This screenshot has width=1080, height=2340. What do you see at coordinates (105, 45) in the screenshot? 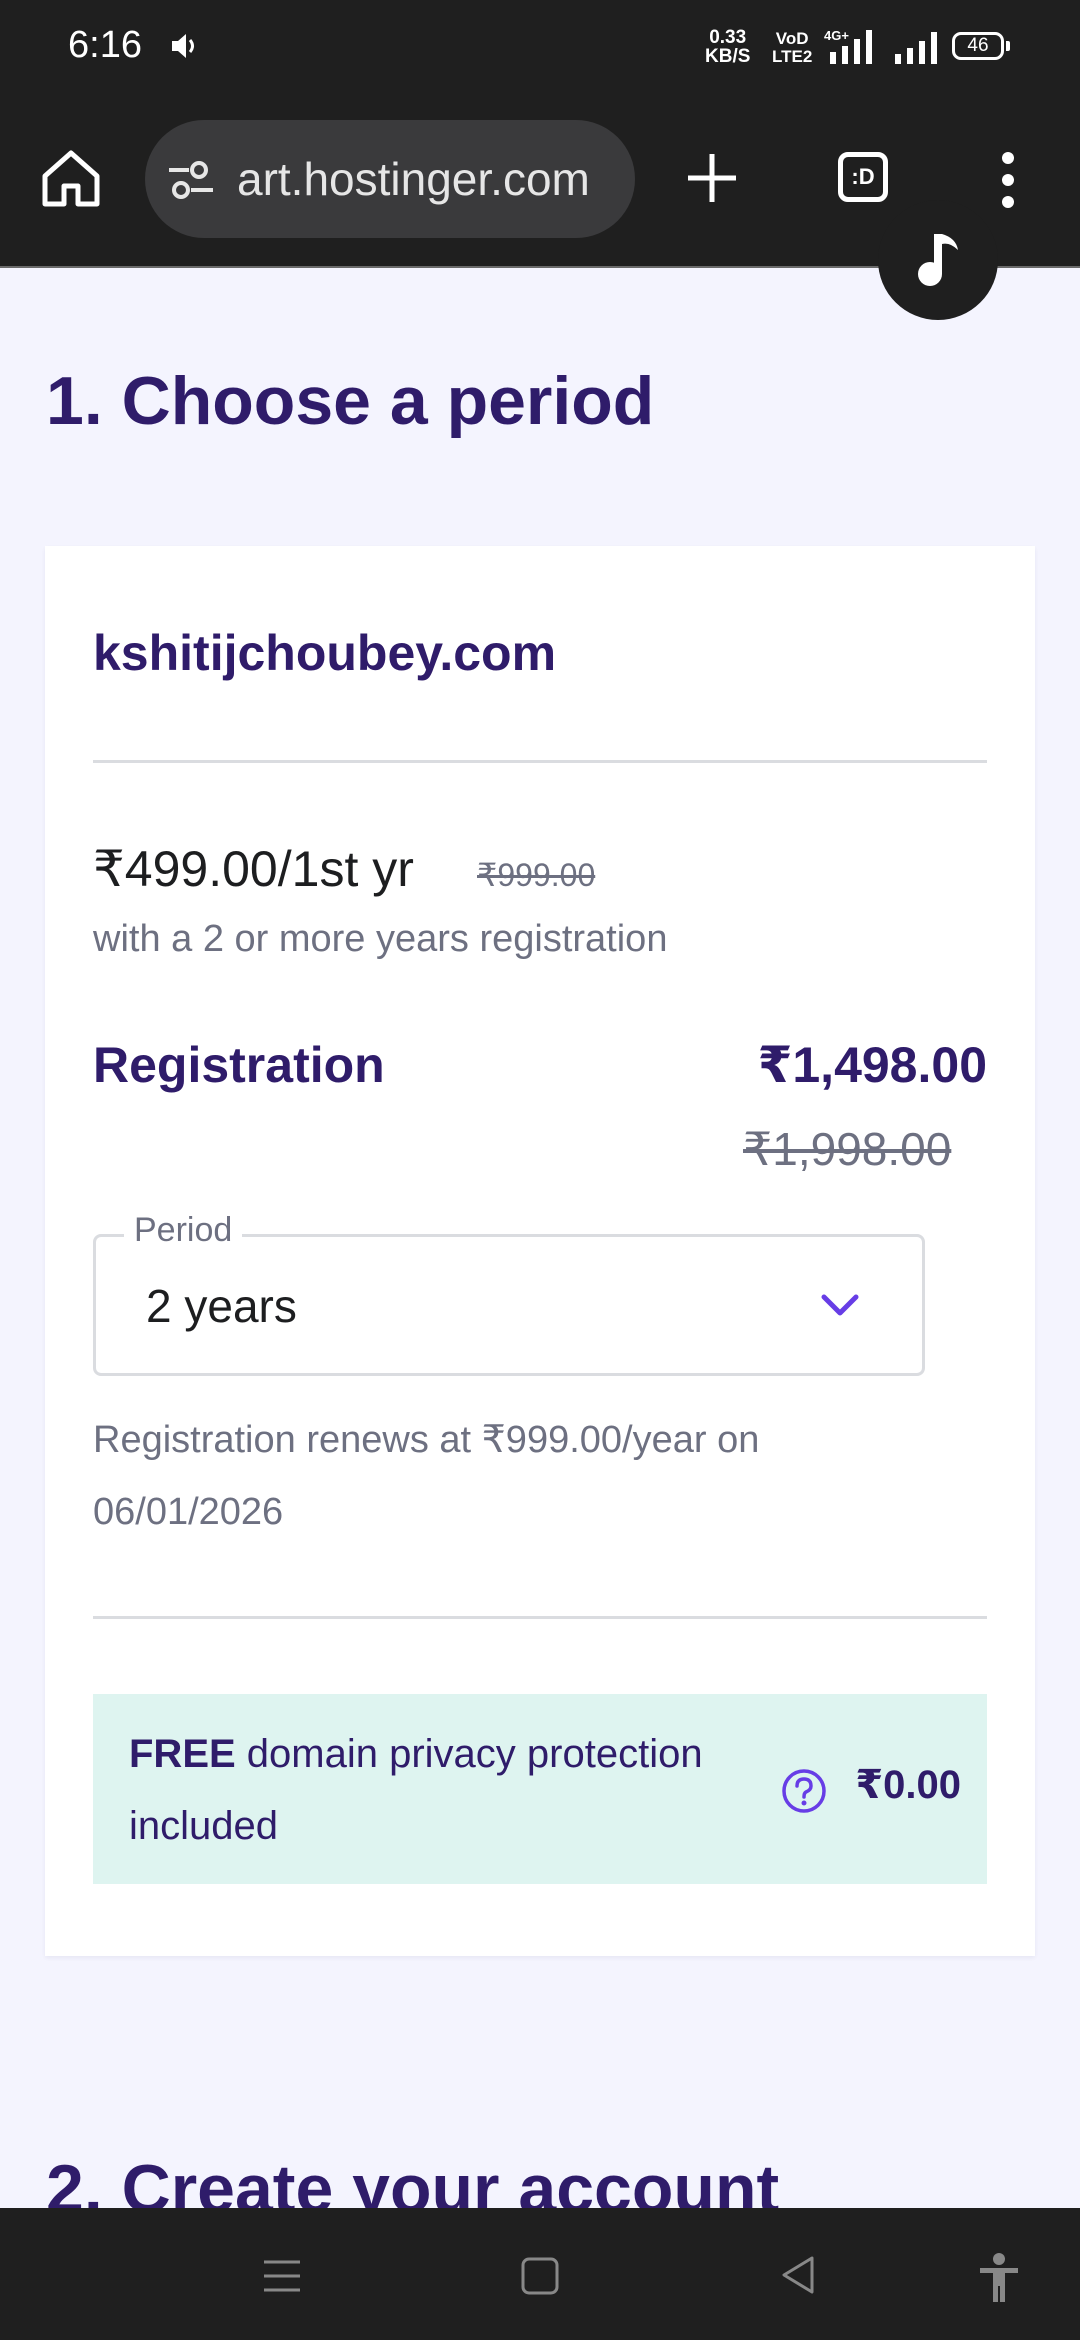
I see `status-time: 6:16` at bounding box center [105, 45].